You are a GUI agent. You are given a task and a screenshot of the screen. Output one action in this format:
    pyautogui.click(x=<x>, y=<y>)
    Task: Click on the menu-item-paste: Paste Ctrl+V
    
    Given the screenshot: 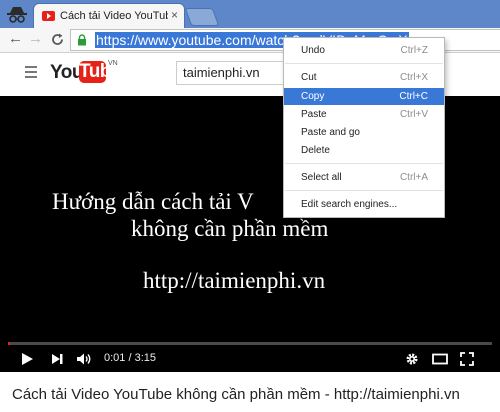 What is the action you would take?
    pyautogui.click(x=364, y=114)
    